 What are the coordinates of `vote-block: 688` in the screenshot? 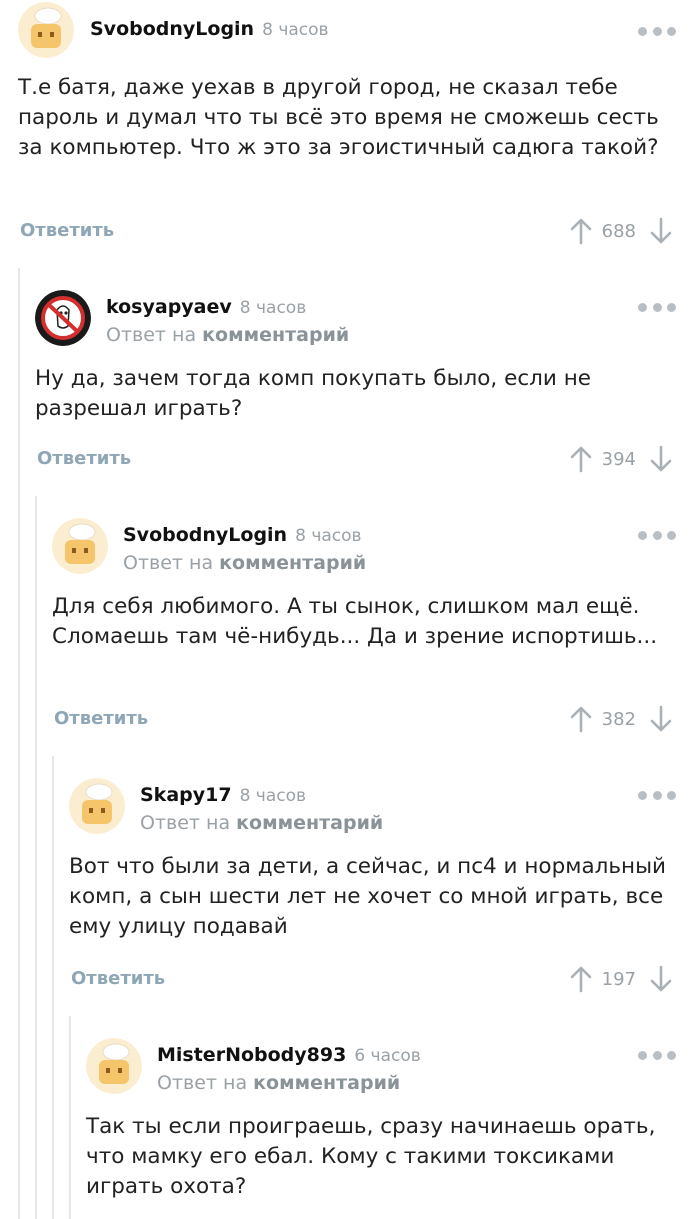 It's located at (621, 231).